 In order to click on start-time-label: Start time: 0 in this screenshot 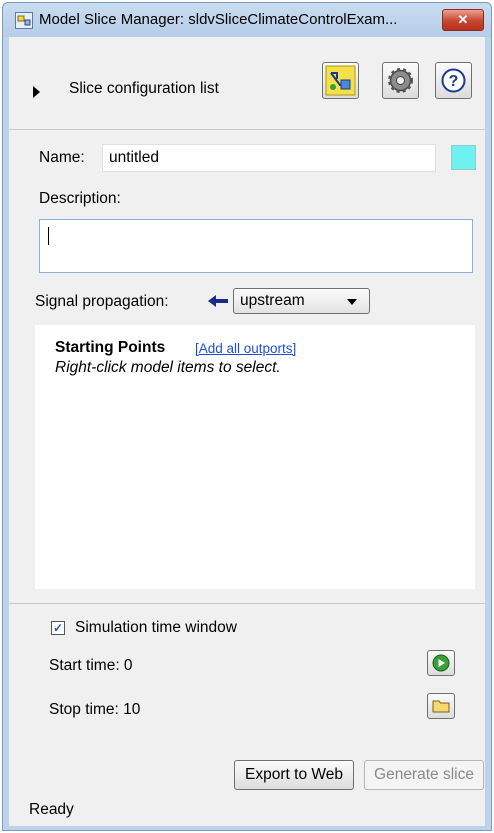, I will do `click(91, 665)`.